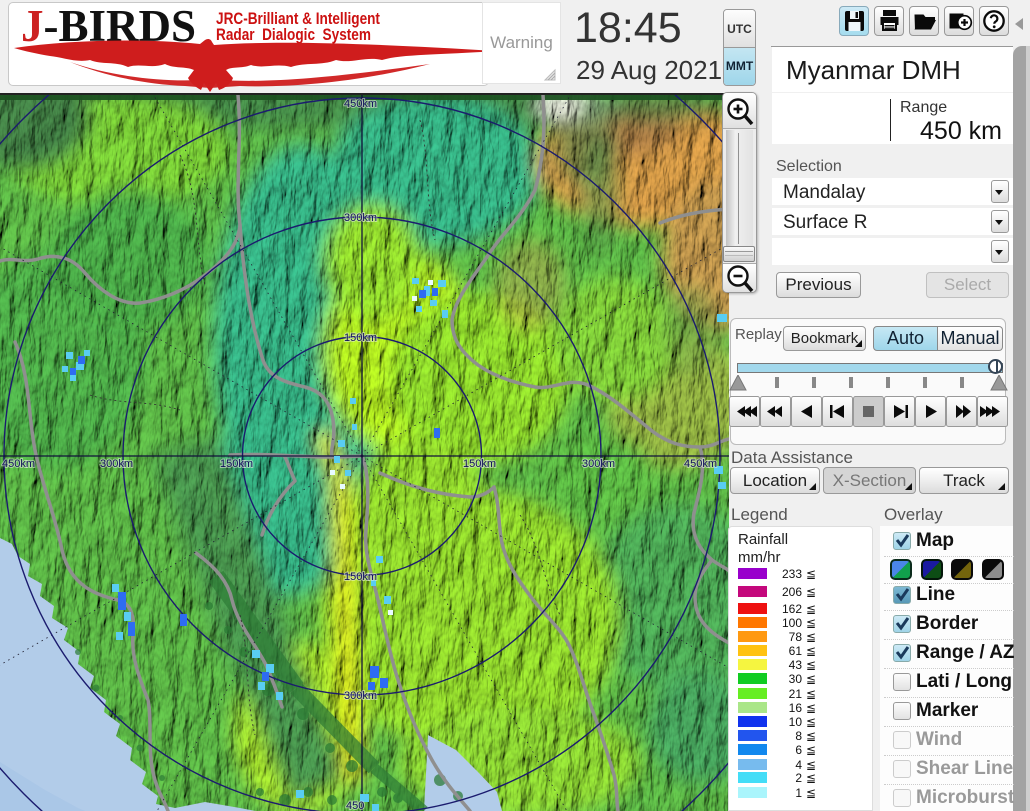 This screenshot has width=1030, height=811. I want to click on svg-text: 8, so click(798, 736).